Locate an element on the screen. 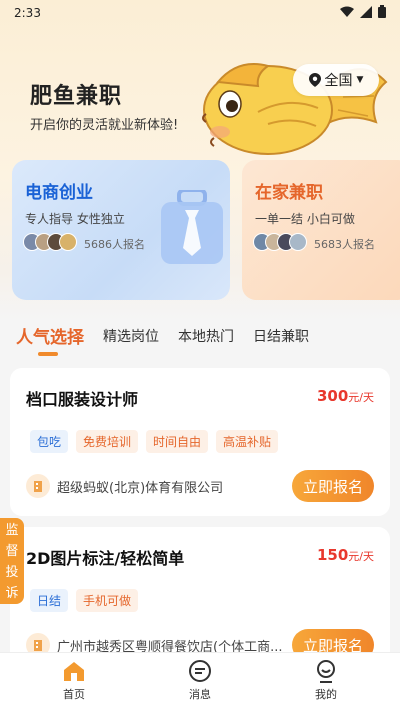 The width and height of the screenshot is (400, 712). ecommerce-card: 电商创业 专人指导 女性独立 5686人报名 is located at coordinates (121, 230).